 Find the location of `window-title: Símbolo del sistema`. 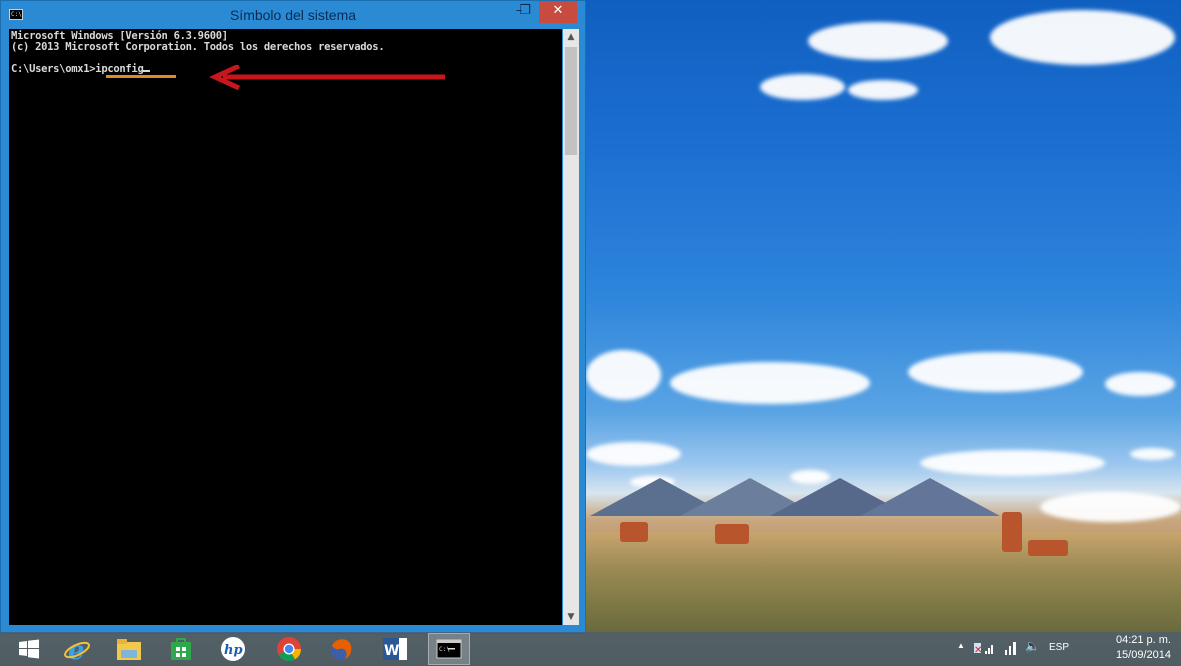

window-title: Símbolo del sistema is located at coordinates (293, 15).